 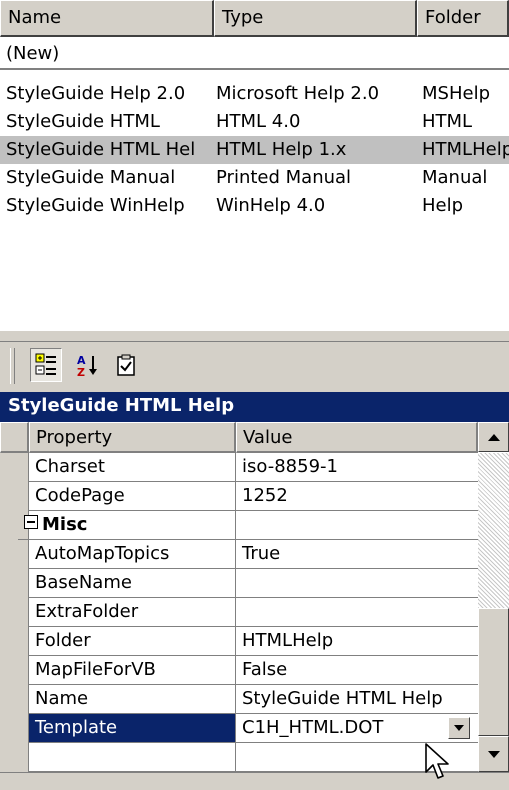 What do you see at coordinates (315, 18) in the screenshot?
I see `column-header-type: Type` at bounding box center [315, 18].